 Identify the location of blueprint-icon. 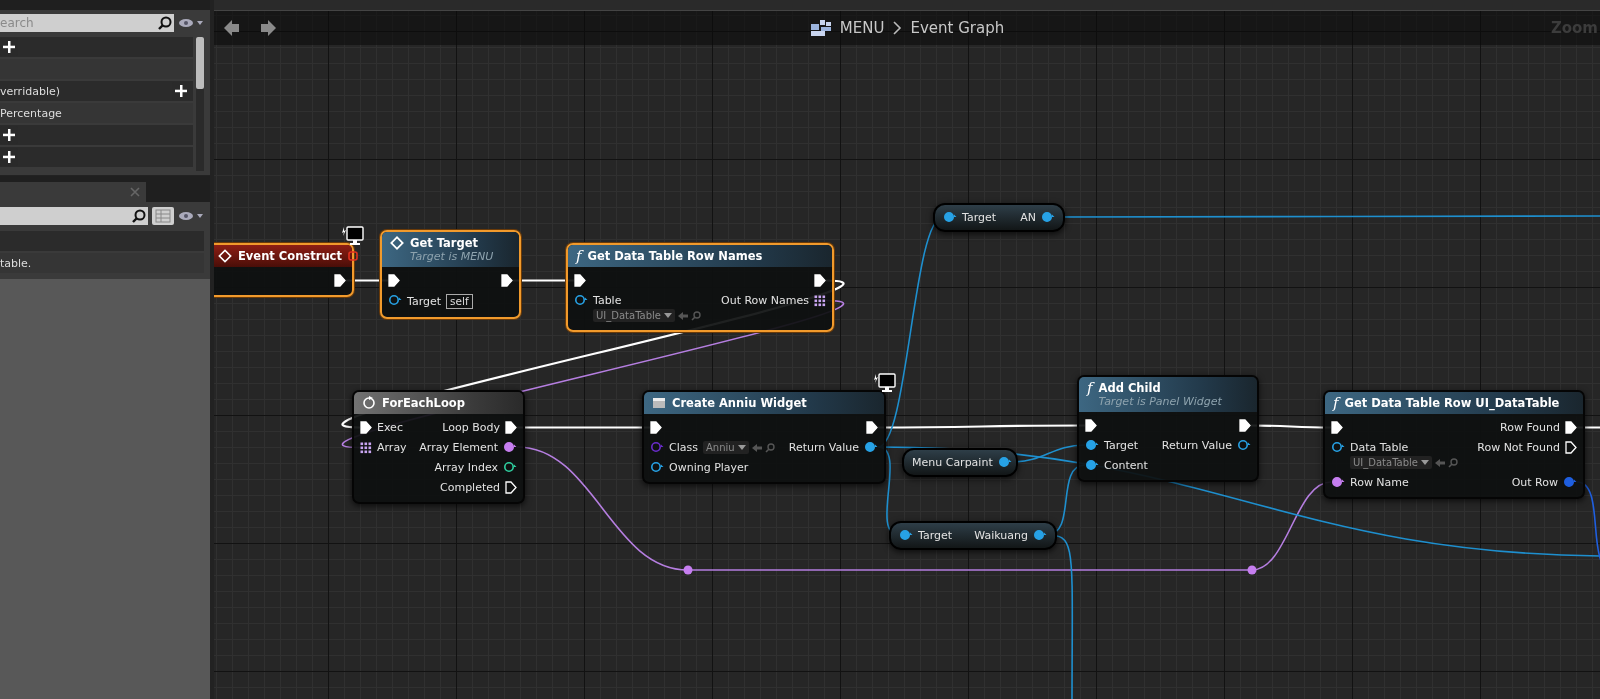
(820, 28).